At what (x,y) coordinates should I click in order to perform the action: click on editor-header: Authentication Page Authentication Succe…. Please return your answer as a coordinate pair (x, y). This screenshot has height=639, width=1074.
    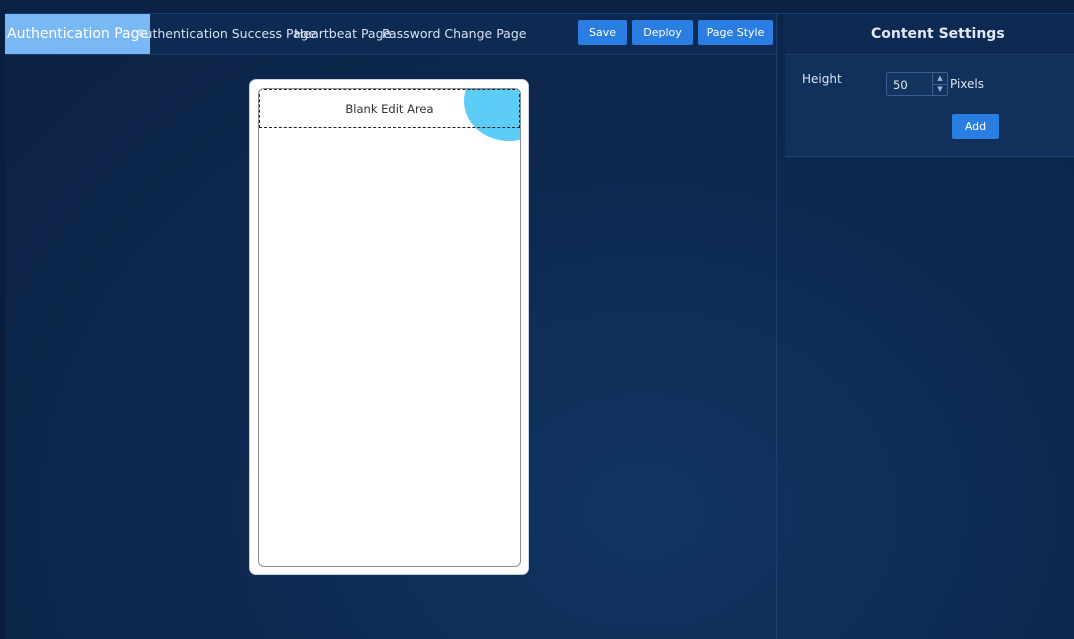
    Looking at the image, I should click on (390, 34).